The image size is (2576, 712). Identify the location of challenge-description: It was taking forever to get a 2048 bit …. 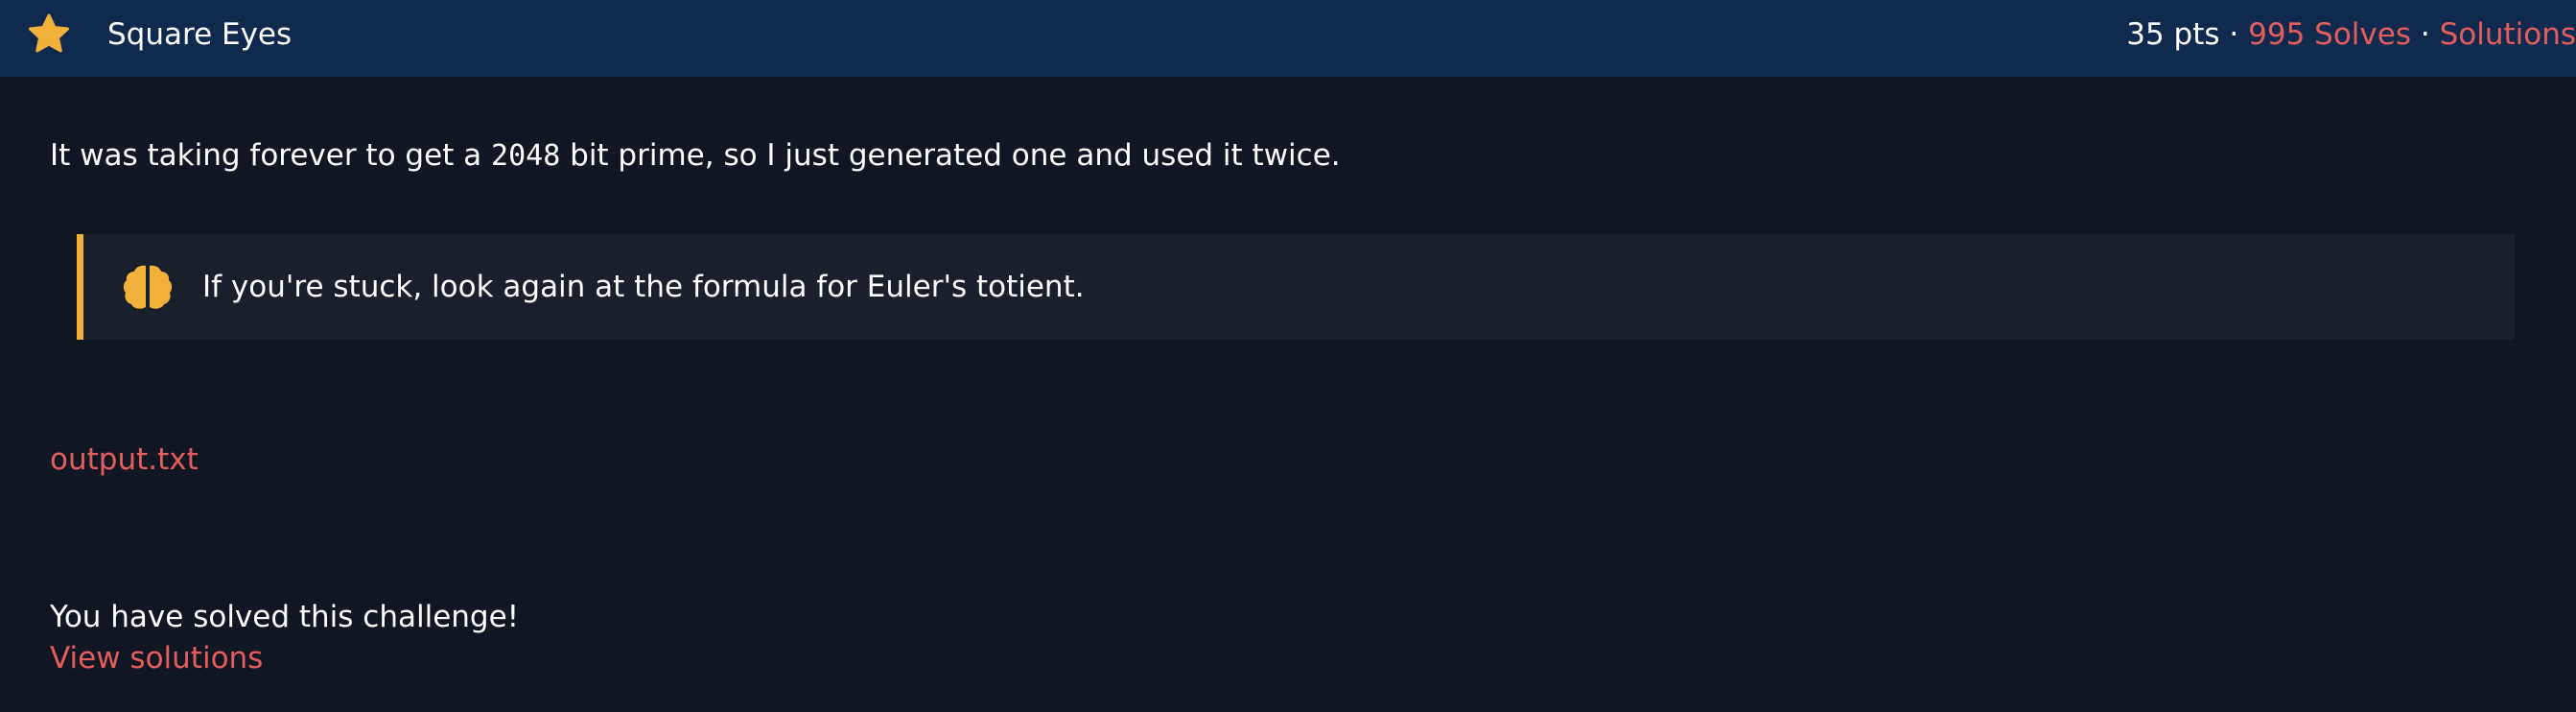
(695, 156).